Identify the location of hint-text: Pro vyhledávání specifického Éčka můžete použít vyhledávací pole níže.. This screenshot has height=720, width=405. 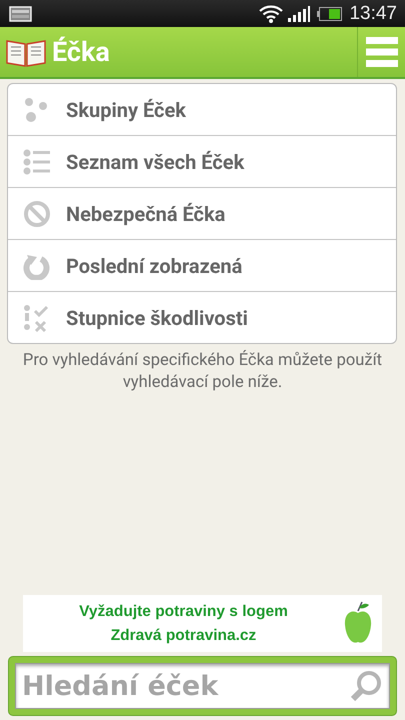
(202, 372).